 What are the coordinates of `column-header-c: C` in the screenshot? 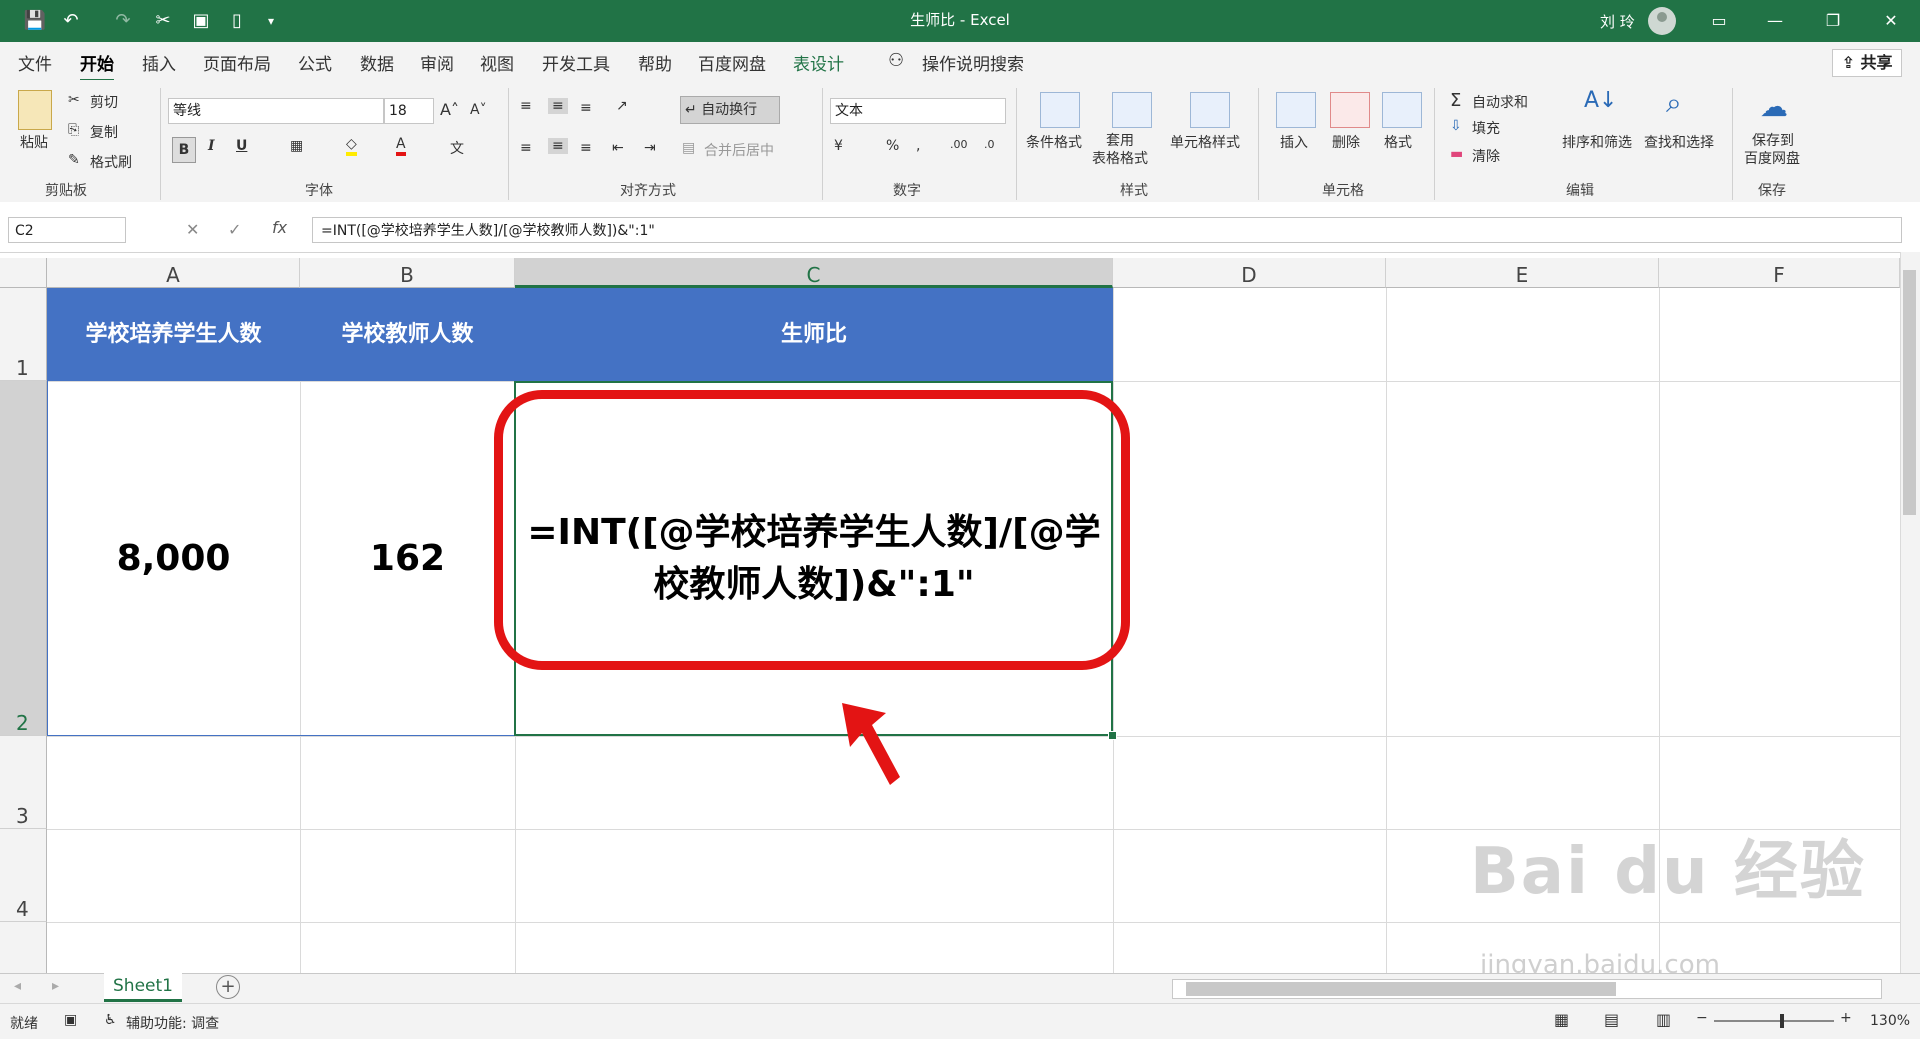 It's located at (814, 273).